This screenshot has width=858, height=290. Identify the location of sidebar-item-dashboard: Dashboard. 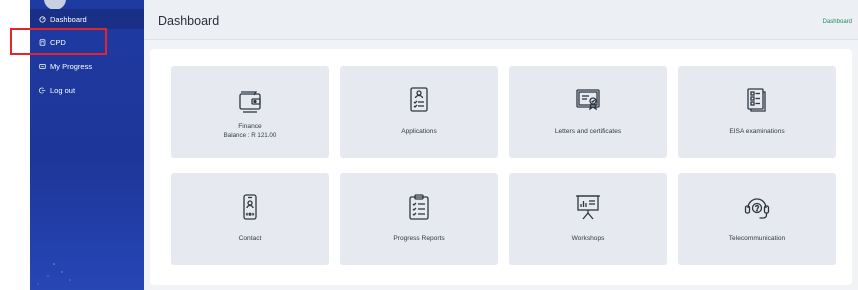
(87, 19).